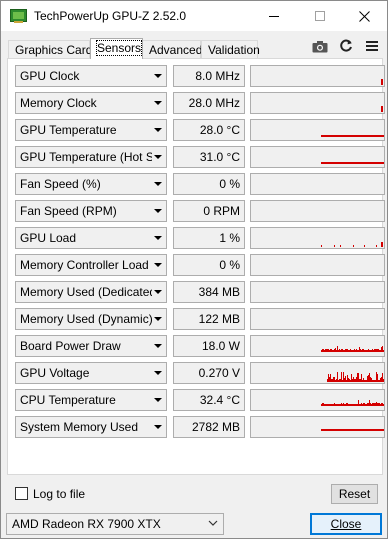 This screenshot has height=539, width=388. Describe the element at coordinates (60, 184) in the screenshot. I see `sensor-name-label: Fan Speed (%)` at that location.